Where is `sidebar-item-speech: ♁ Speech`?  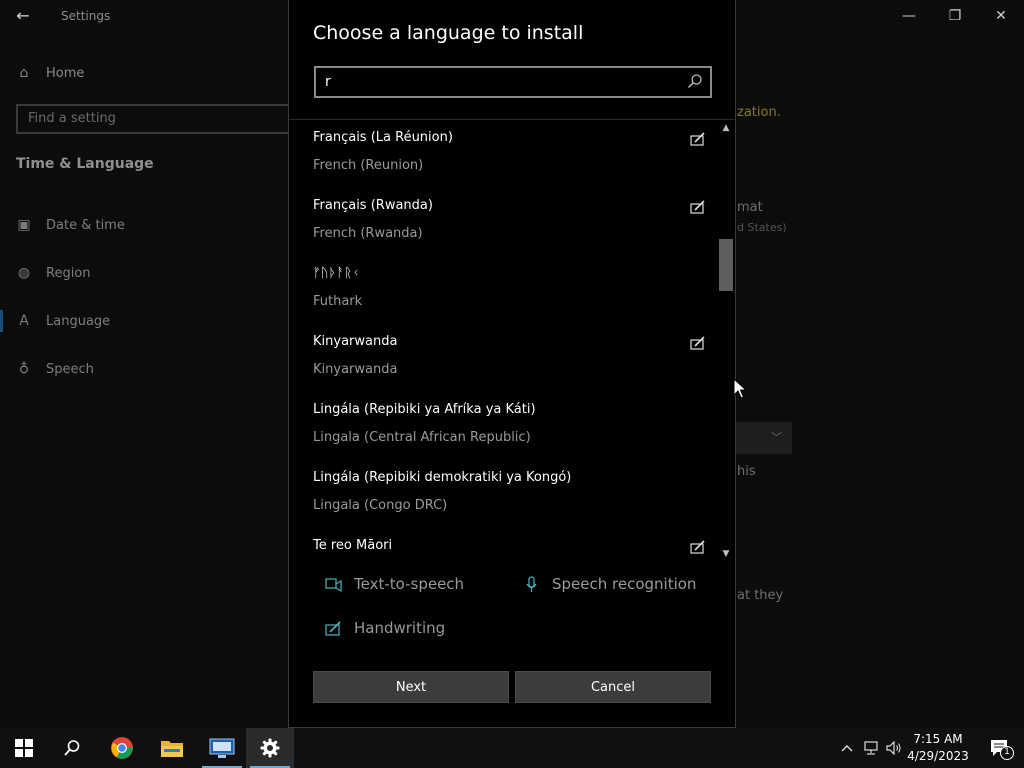 sidebar-item-speech: ♁ Speech is located at coordinates (55, 369).